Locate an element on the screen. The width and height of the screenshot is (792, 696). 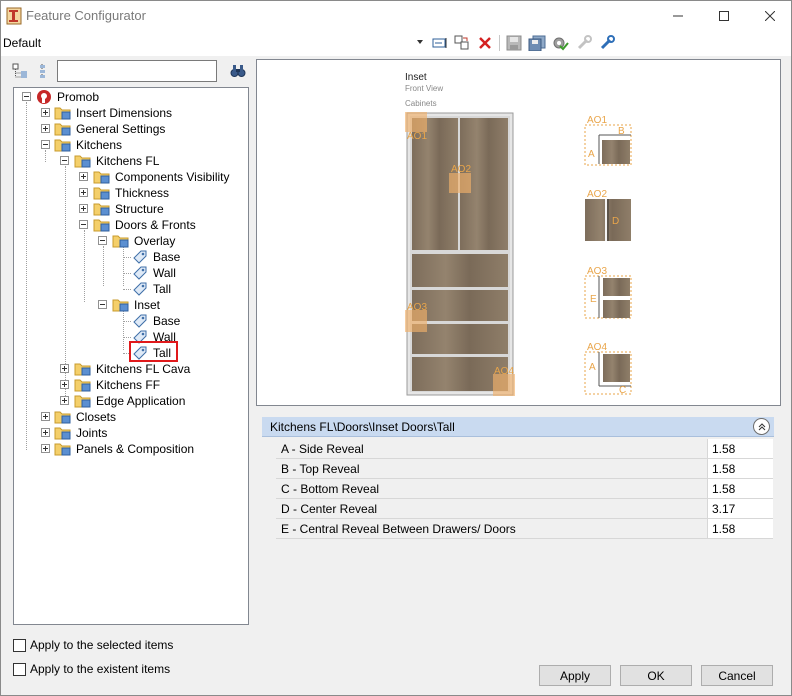
collapse-all-icon is located at coordinates (43, 71).